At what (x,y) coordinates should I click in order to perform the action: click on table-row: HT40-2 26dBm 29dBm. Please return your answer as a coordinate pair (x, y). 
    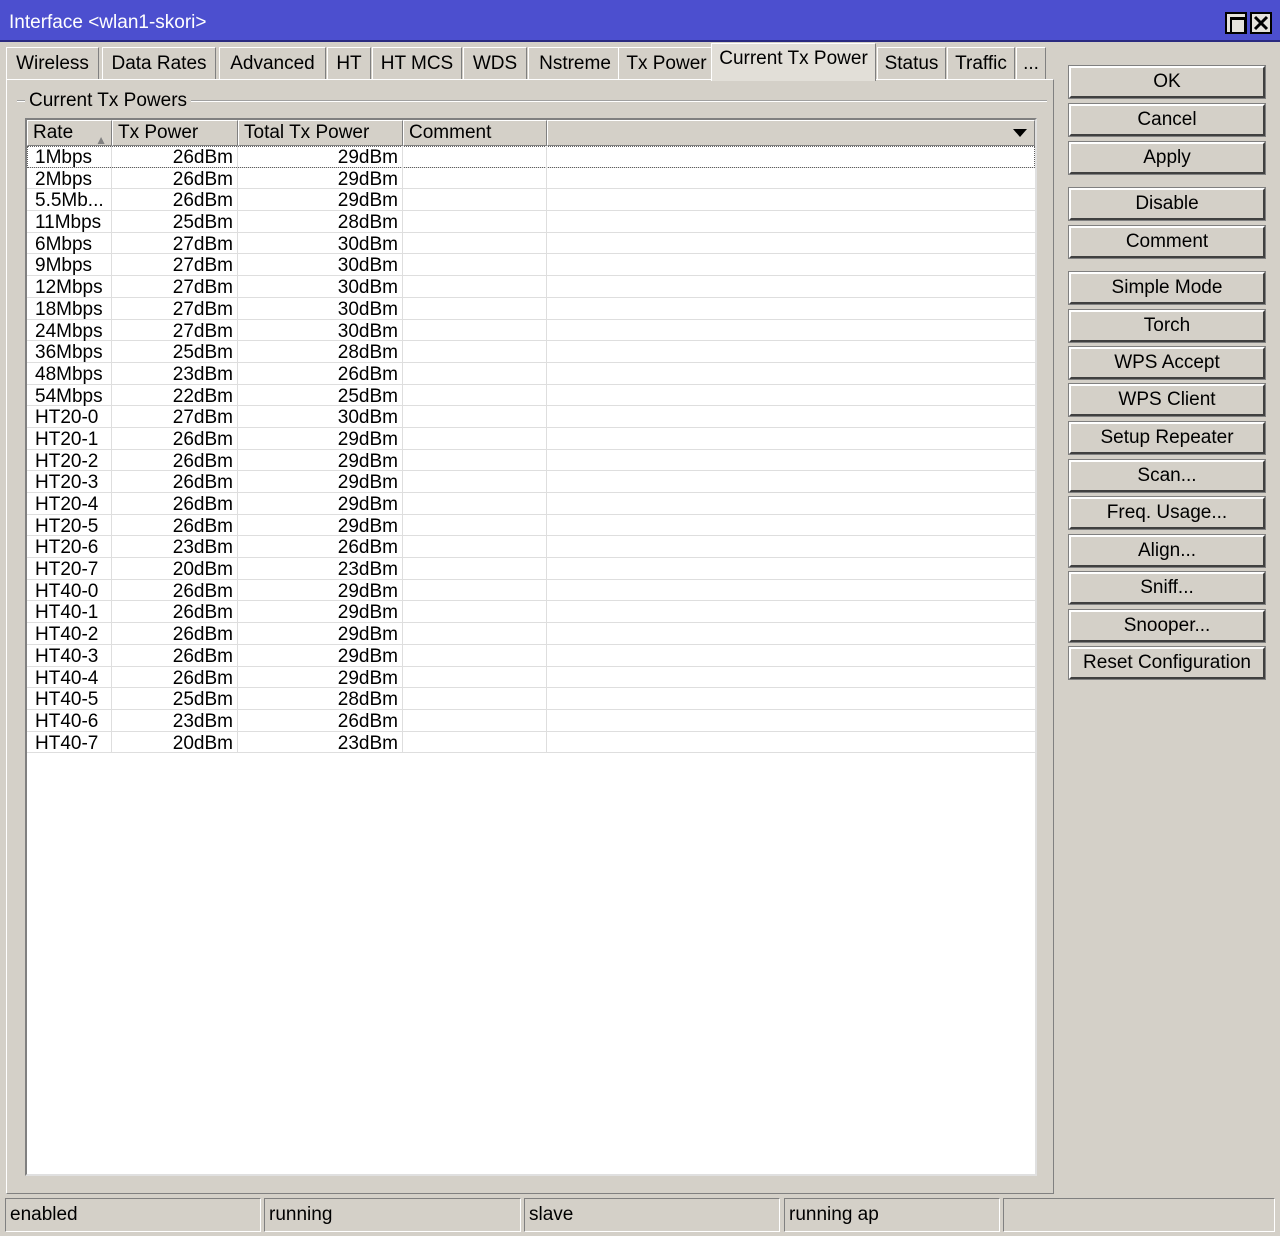
    Looking at the image, I should click on (531, 634).